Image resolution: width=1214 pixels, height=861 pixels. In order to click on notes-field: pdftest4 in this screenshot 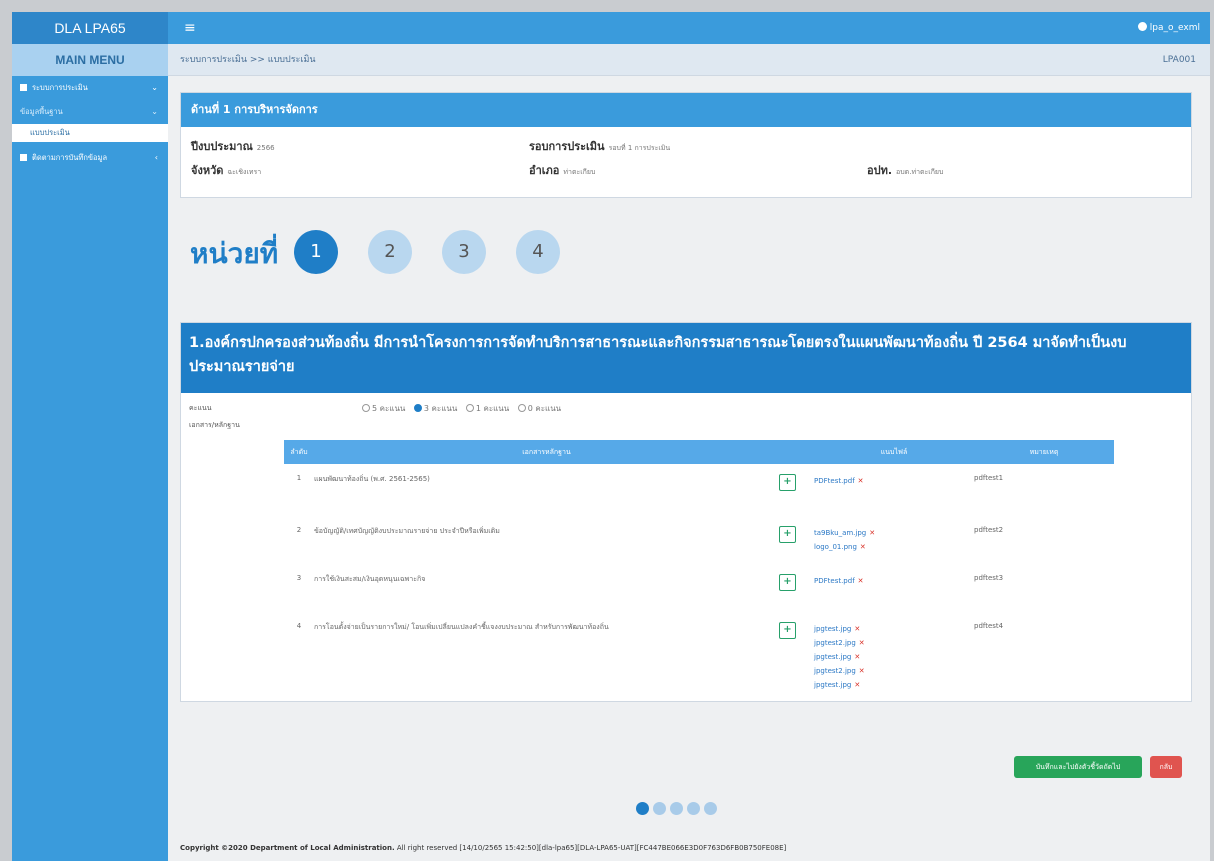, I will do `click(1044, 659)`.